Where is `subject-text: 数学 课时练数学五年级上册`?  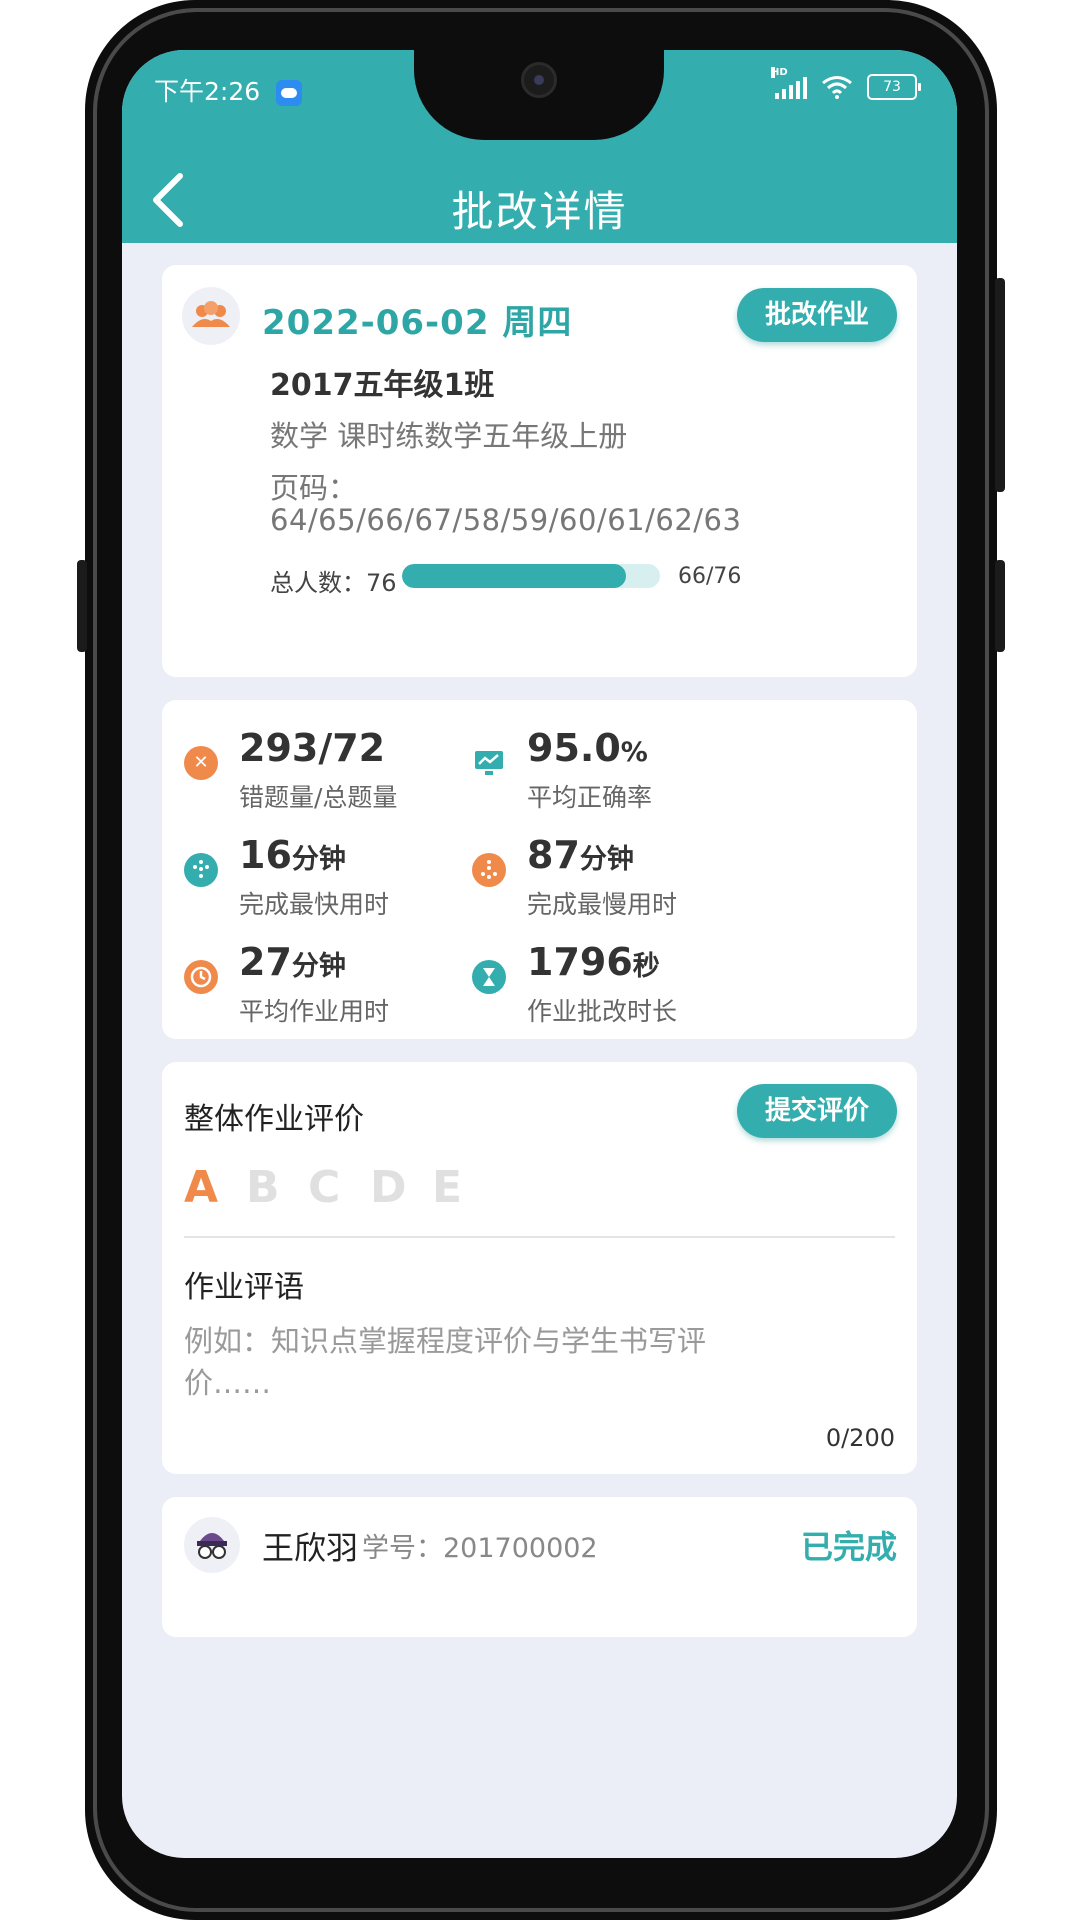 subject-text: 数学 课时练数学五年级上册 is located at coordinates (449, 436).